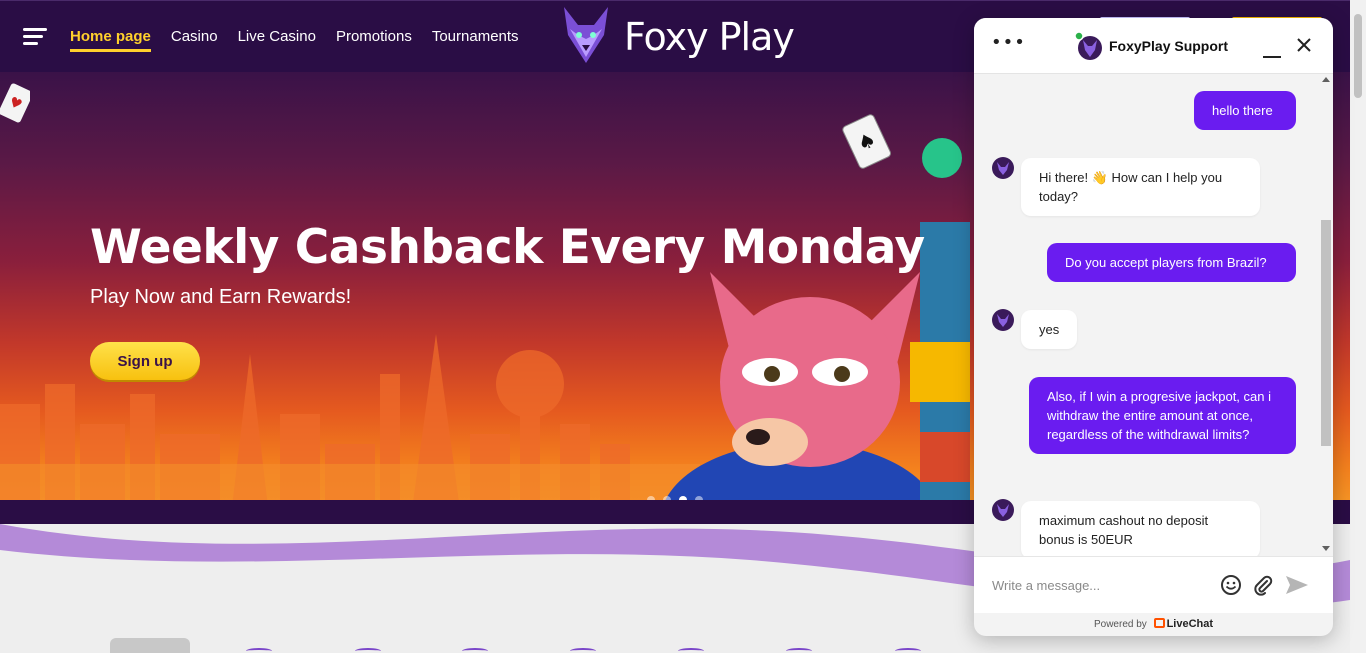 Image resolution: width=1366 pixels, height=653 pixels. Describe the element at coordinates (1231, 585) in the screenshot. I see `emoji-icon` at that location.